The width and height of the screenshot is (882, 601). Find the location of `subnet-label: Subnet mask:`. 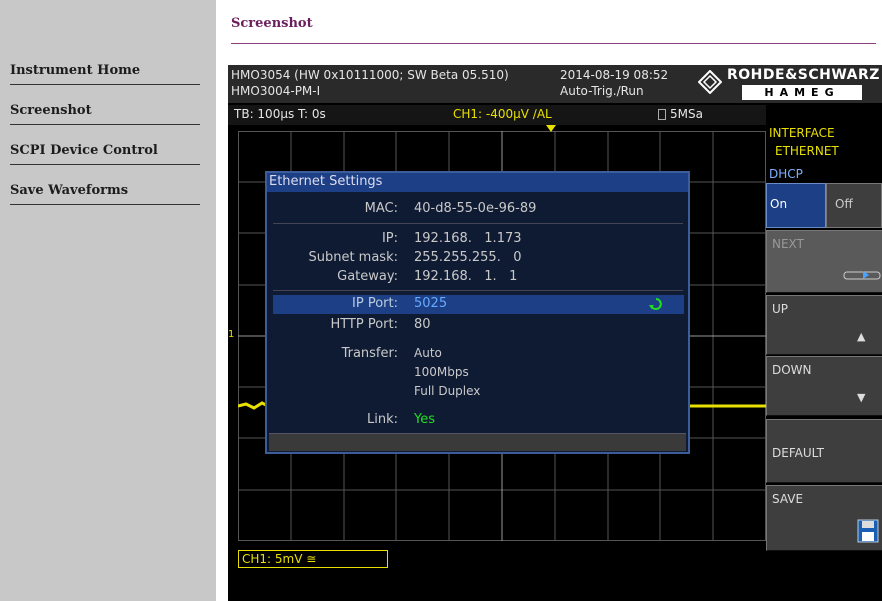

subnet-label: Subnet mask: is located at coordinates (353, 257).